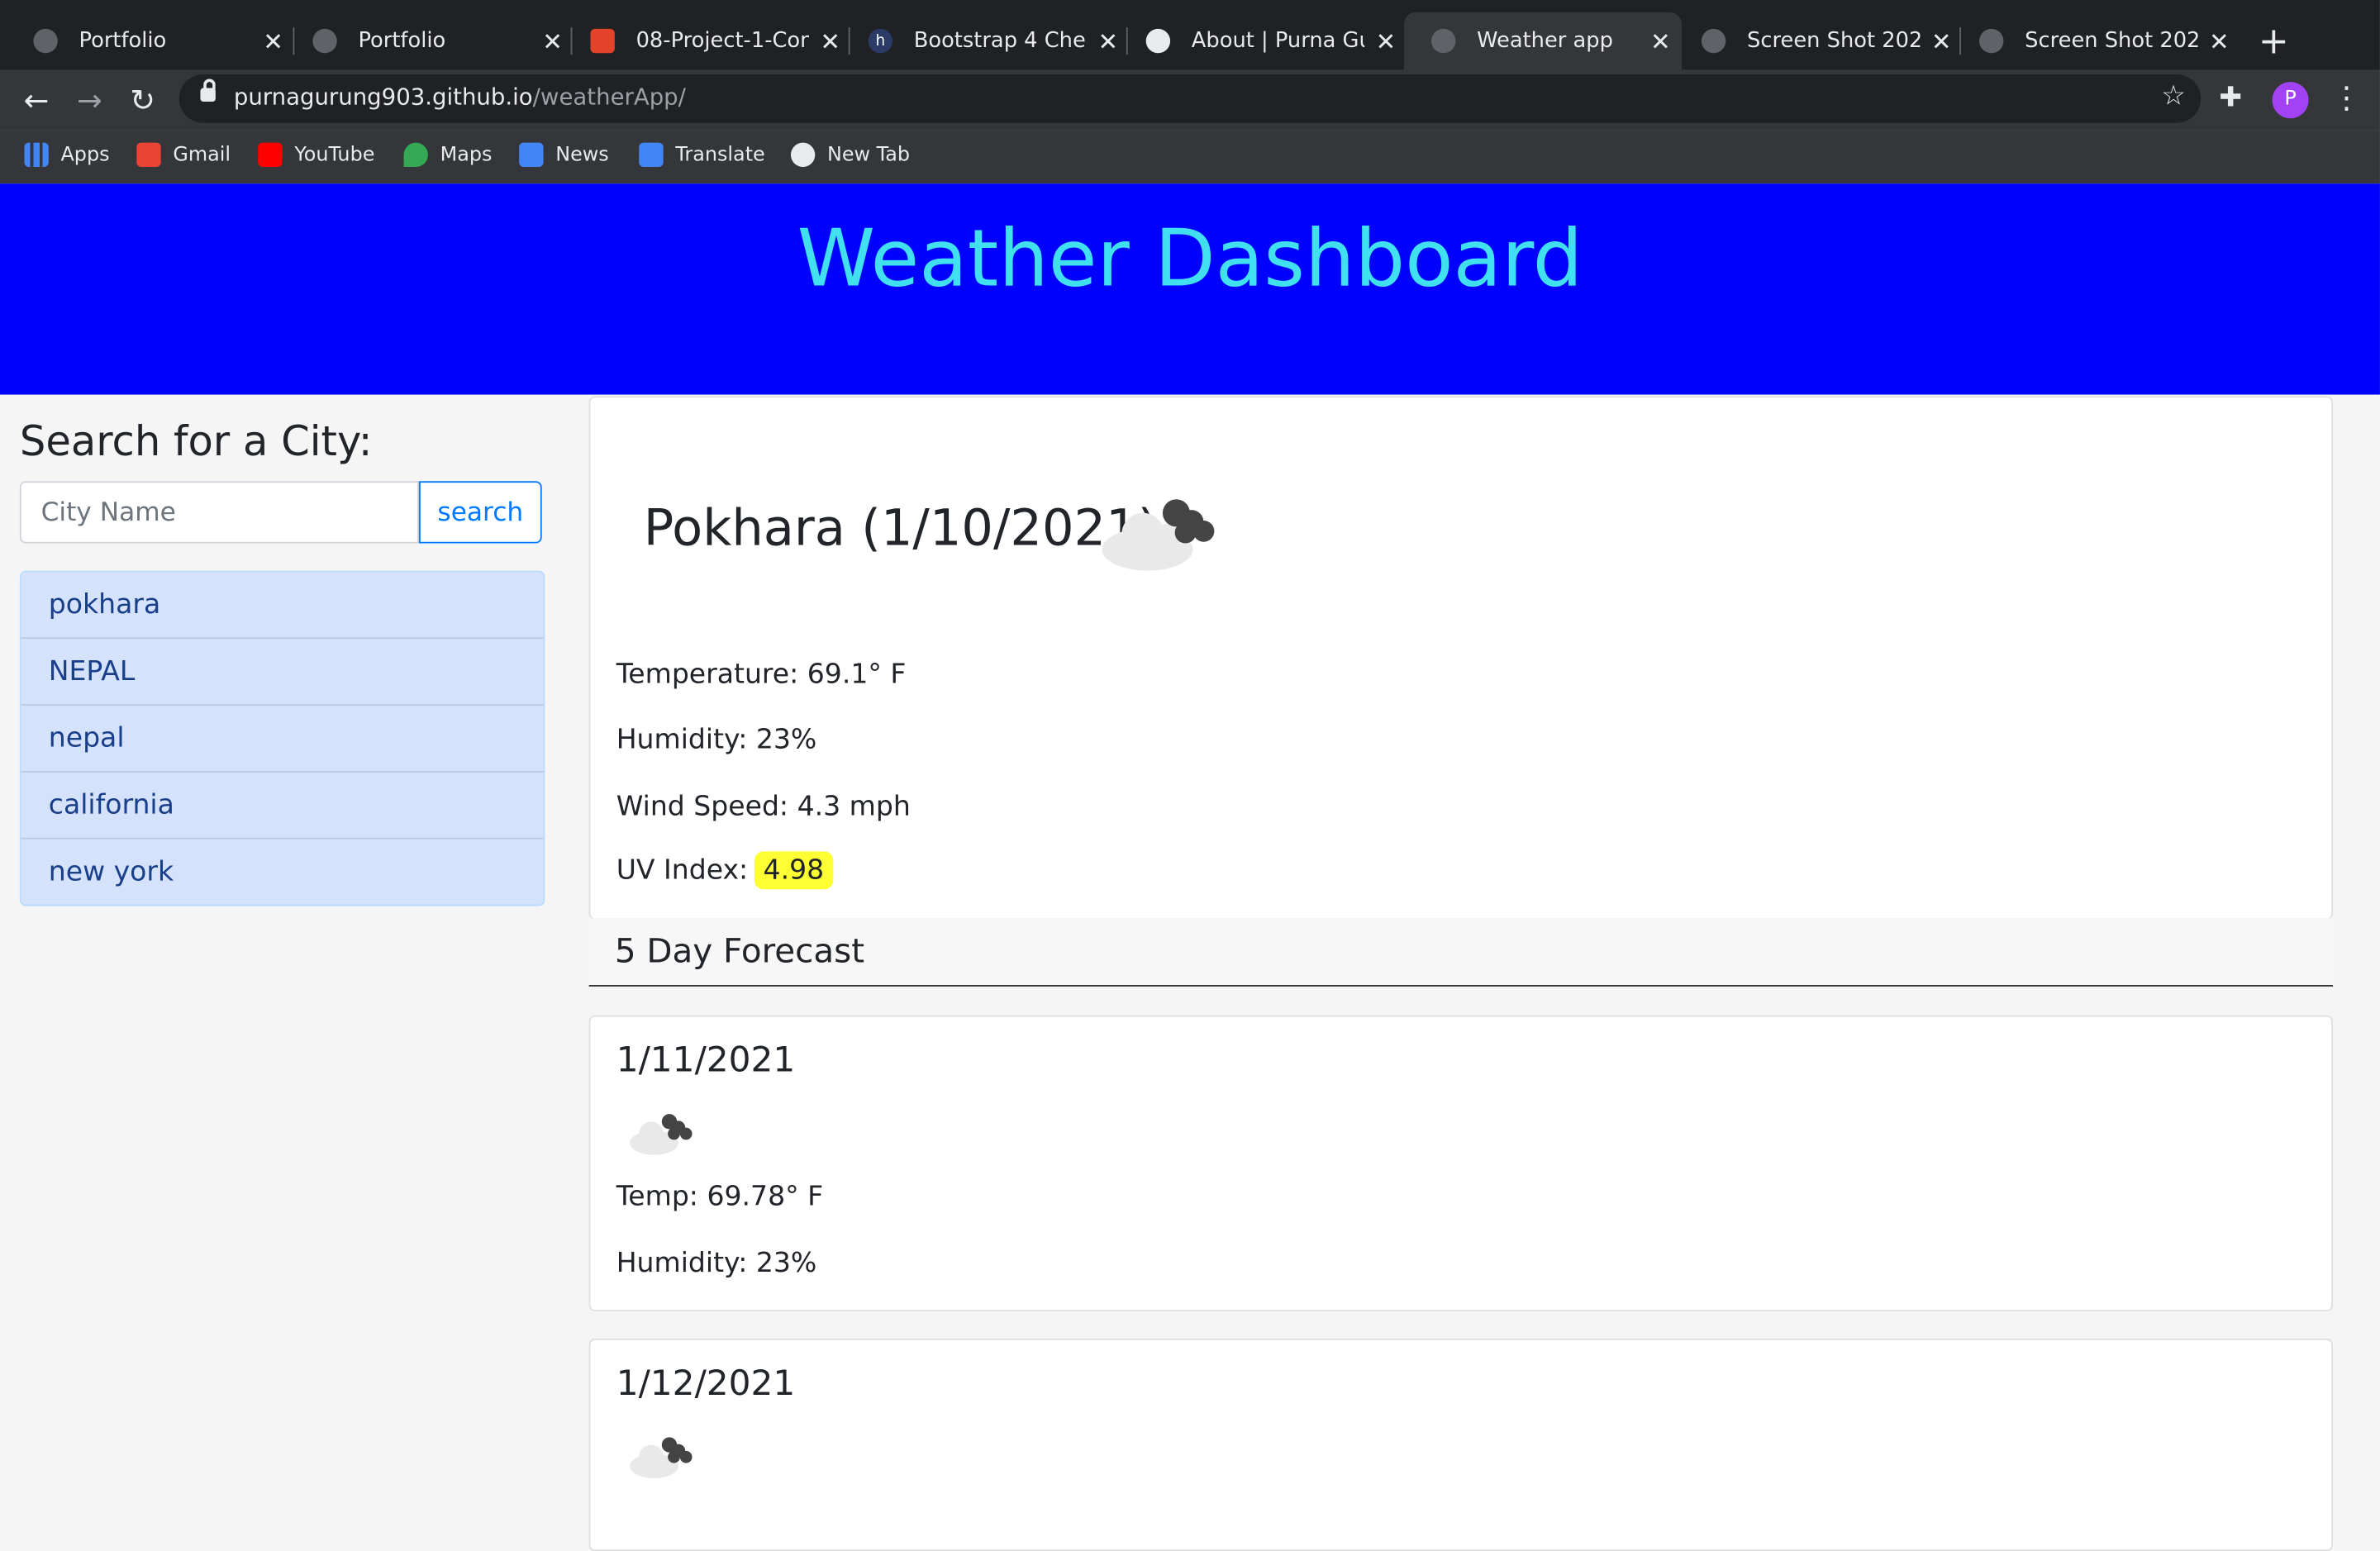 The image size is (2380, 1551). Describe the element at coordinates (794, 871) in the screenshot. I see `uv-badge: 4.98` at that location.